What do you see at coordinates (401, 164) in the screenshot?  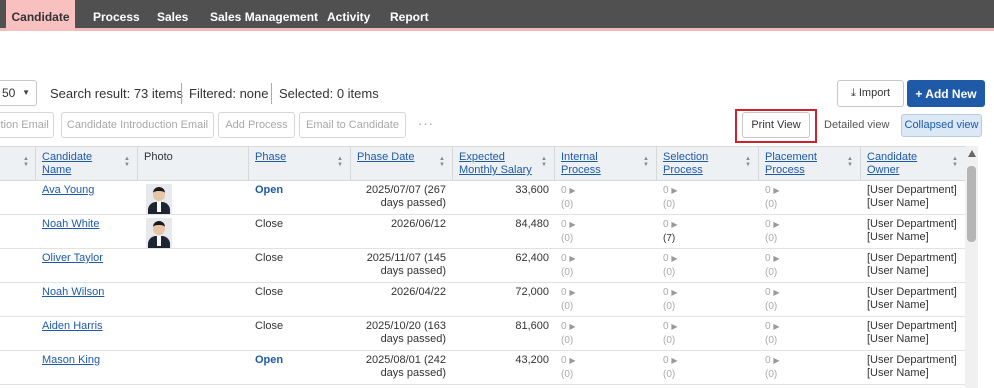 I see `header-phase-date: Phase Date ▲ ▼` at bounding box center [401, 164].